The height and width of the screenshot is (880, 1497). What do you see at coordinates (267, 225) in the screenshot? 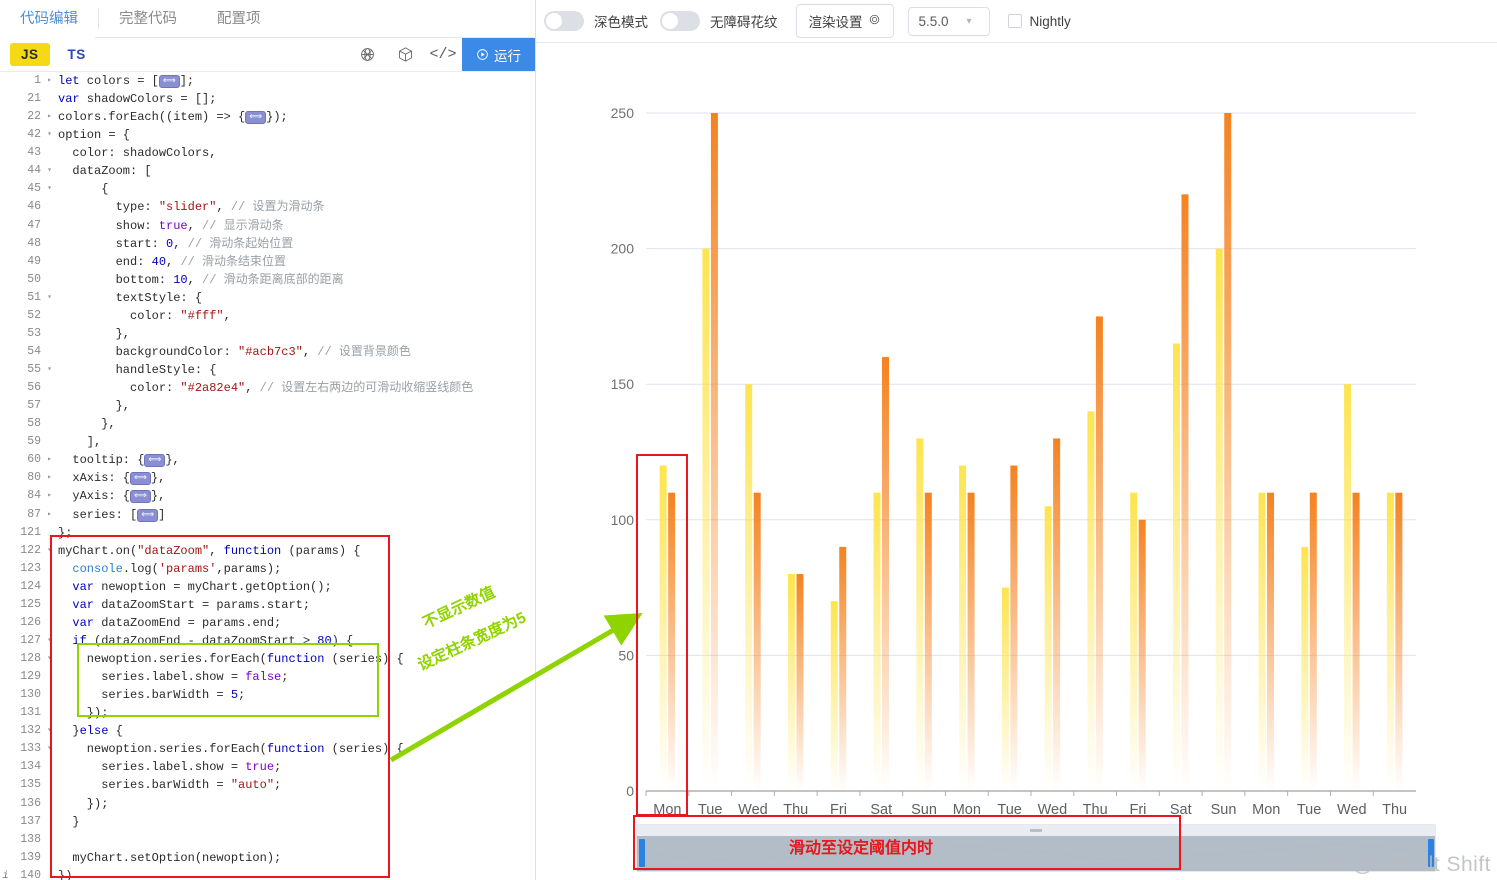
I see `code-line: 47 show: true, // 显示滑动条` at bounding box center [267, 225].